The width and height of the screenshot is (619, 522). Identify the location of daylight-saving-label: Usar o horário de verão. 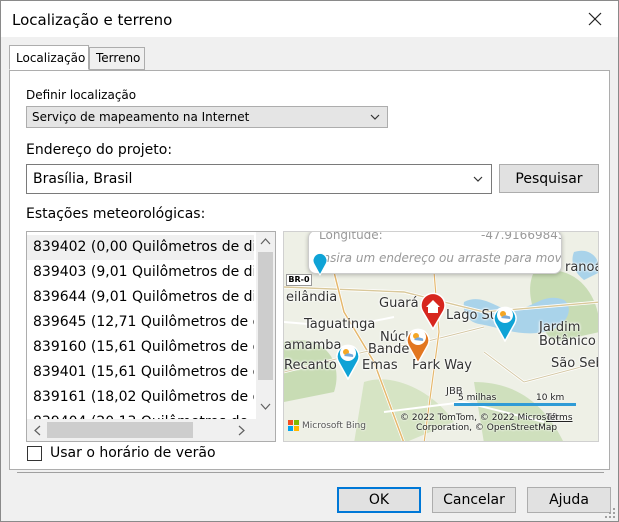
(133, 453).